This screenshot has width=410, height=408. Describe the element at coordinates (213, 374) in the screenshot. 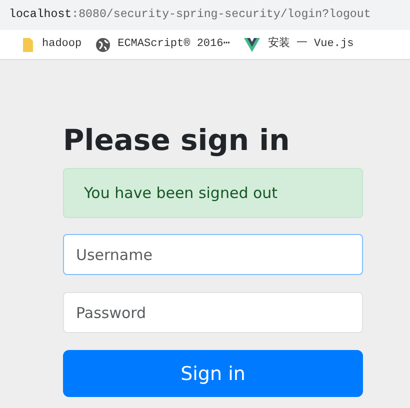

I see `sign-in-button: Sign in` at that location.